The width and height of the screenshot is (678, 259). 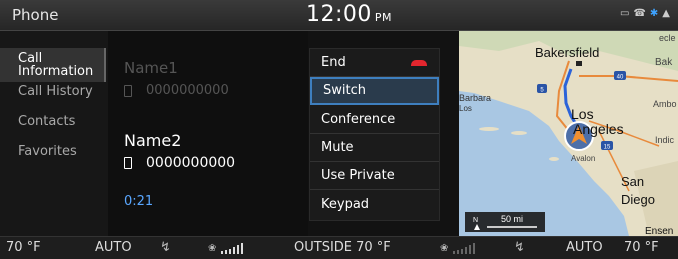 What do you see at coordinates (23, 247) in the screenshot?
I see `driver-temp: 70 °F` at bounding box center [23, 247].